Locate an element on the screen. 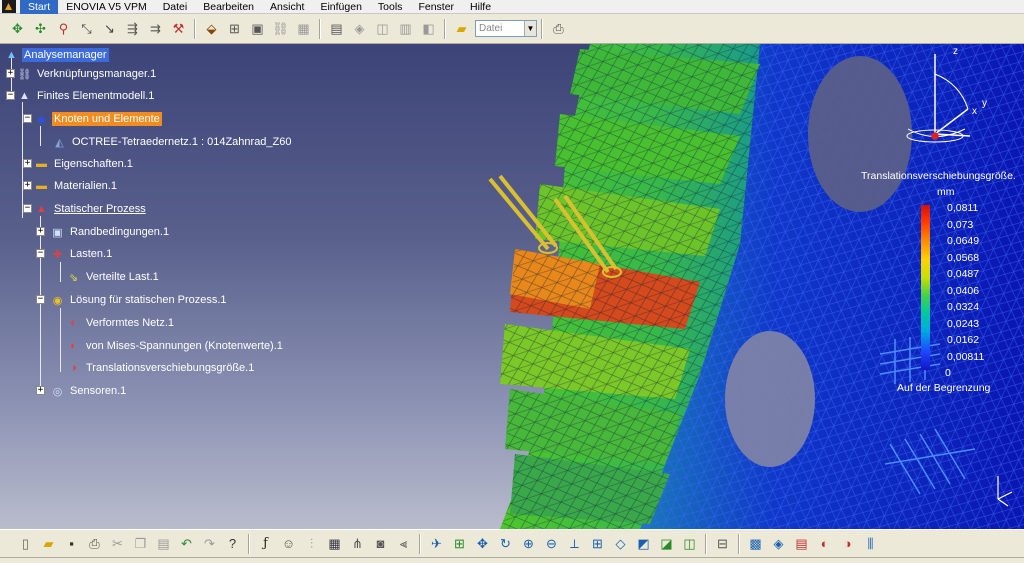 This screenshot has height=563, width=1024. cut-plane-icon: ◑ is located at coordinates (847, 543).